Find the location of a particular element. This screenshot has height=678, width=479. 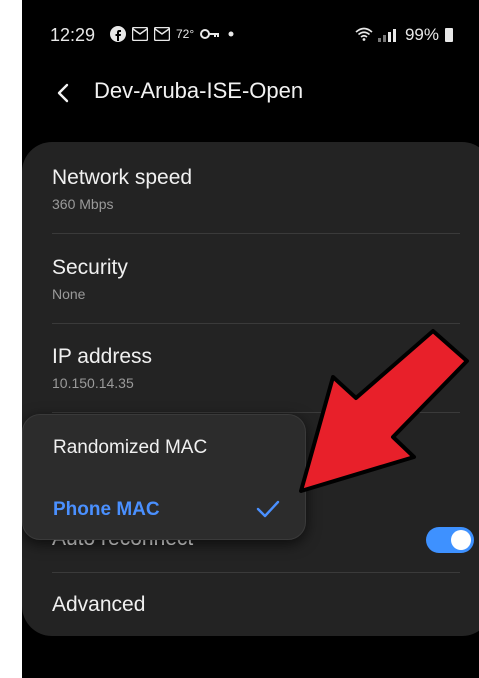

ip-address-label: IP address is located at coordinates (102, 356).